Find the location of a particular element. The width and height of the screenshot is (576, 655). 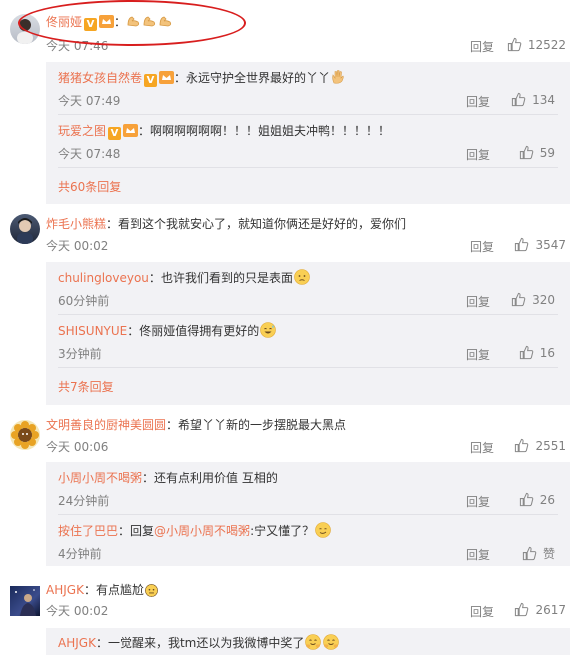

like-button: 320 is located at coordinates (533, 299).